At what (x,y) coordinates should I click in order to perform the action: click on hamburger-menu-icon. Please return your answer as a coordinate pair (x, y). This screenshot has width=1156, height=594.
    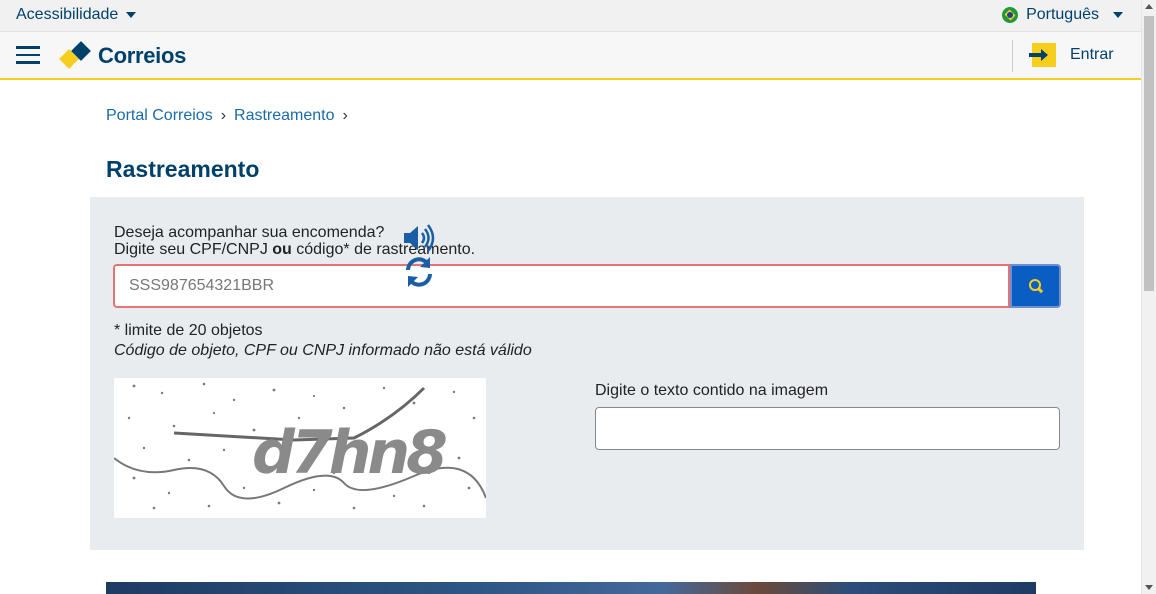
    Looking at the image, I should click on (28, 55).